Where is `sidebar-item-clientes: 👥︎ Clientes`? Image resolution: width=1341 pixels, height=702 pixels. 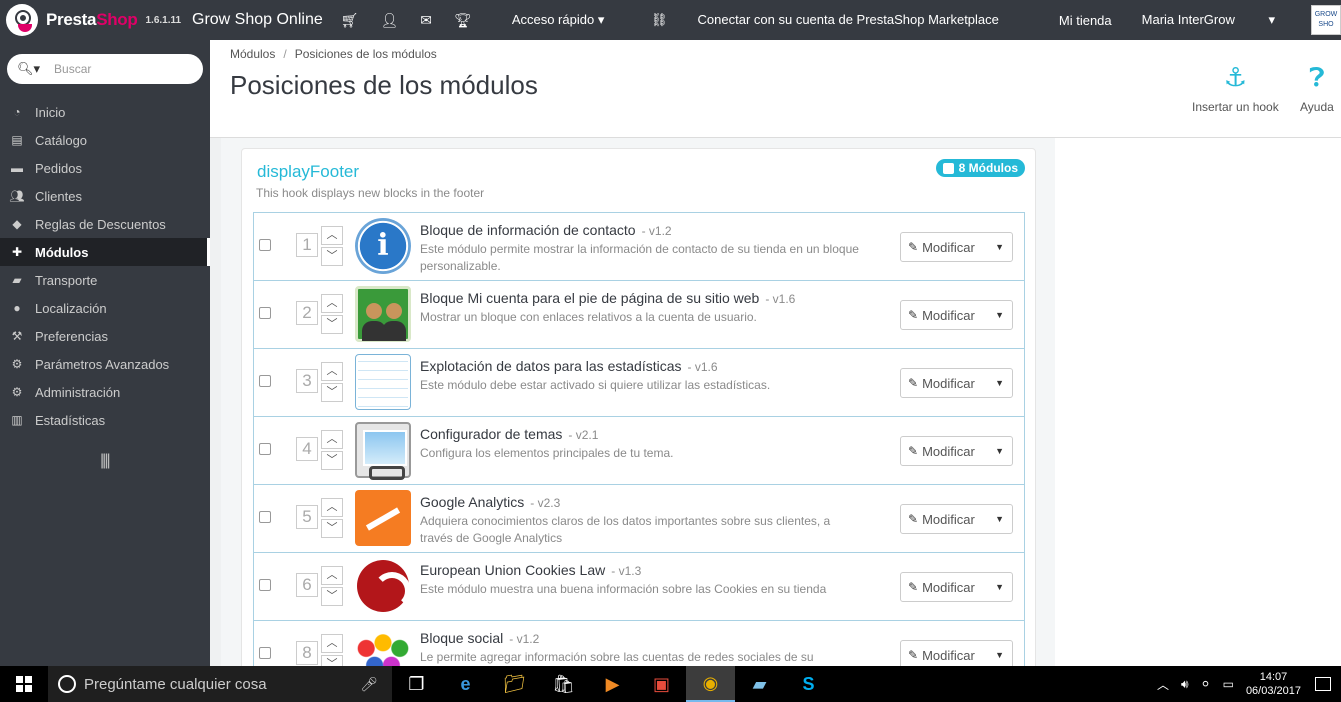 sidebar-item-clientes: 👥︎ Clientes is located at coordinates (105, 196).